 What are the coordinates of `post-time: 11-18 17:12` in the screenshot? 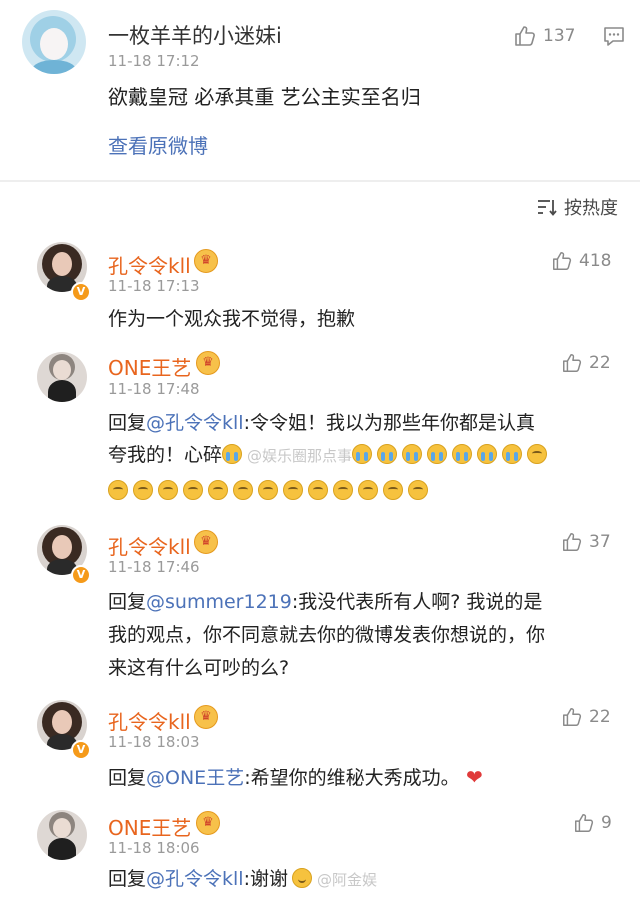 It's located at (154, 61).